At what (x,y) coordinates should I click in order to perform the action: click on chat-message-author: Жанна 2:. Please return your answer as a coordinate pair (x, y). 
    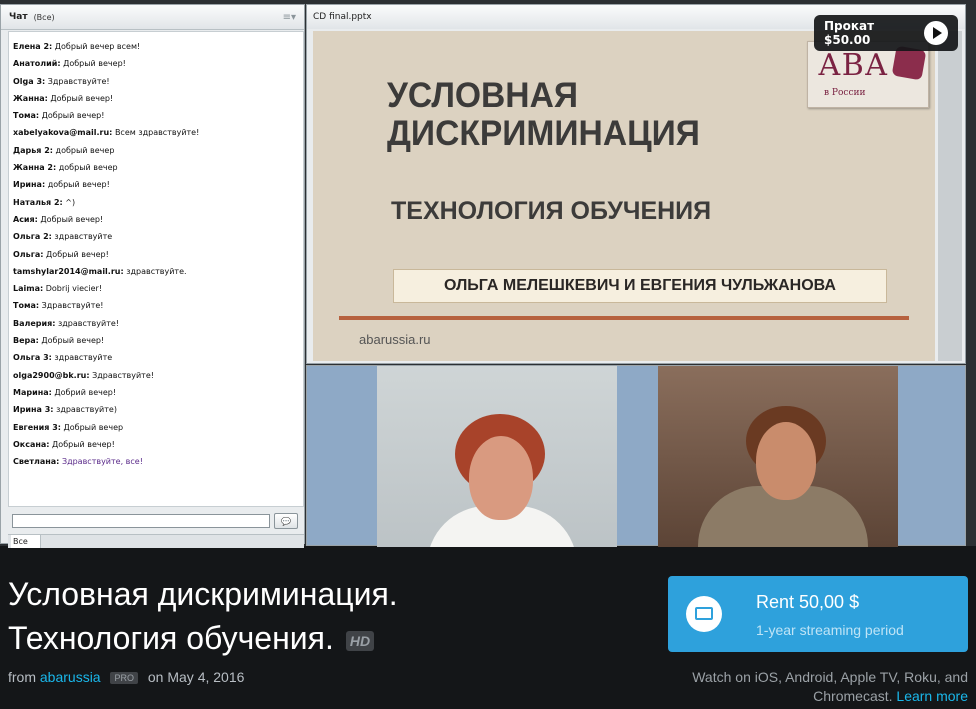
    Looking at the image, I should click on (35, 168).